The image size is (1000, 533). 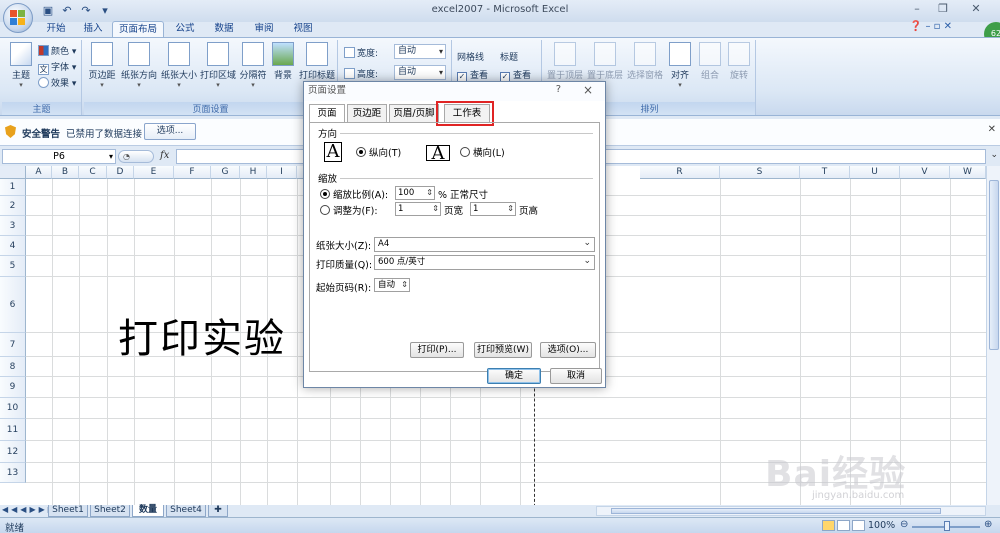 I want to click on sheet-tab-2: Sheet2, so click(x=110, y=511).